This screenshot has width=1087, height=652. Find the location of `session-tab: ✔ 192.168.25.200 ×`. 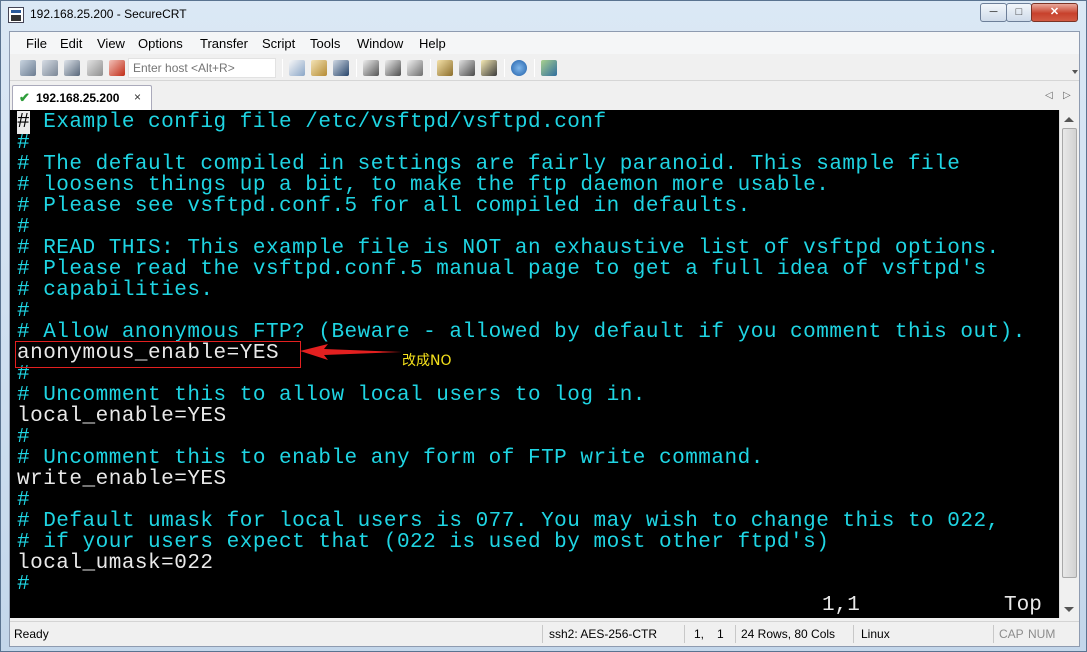

session-tab: ✔ 192.168.25.200 × is located at coordinates (82, 97).